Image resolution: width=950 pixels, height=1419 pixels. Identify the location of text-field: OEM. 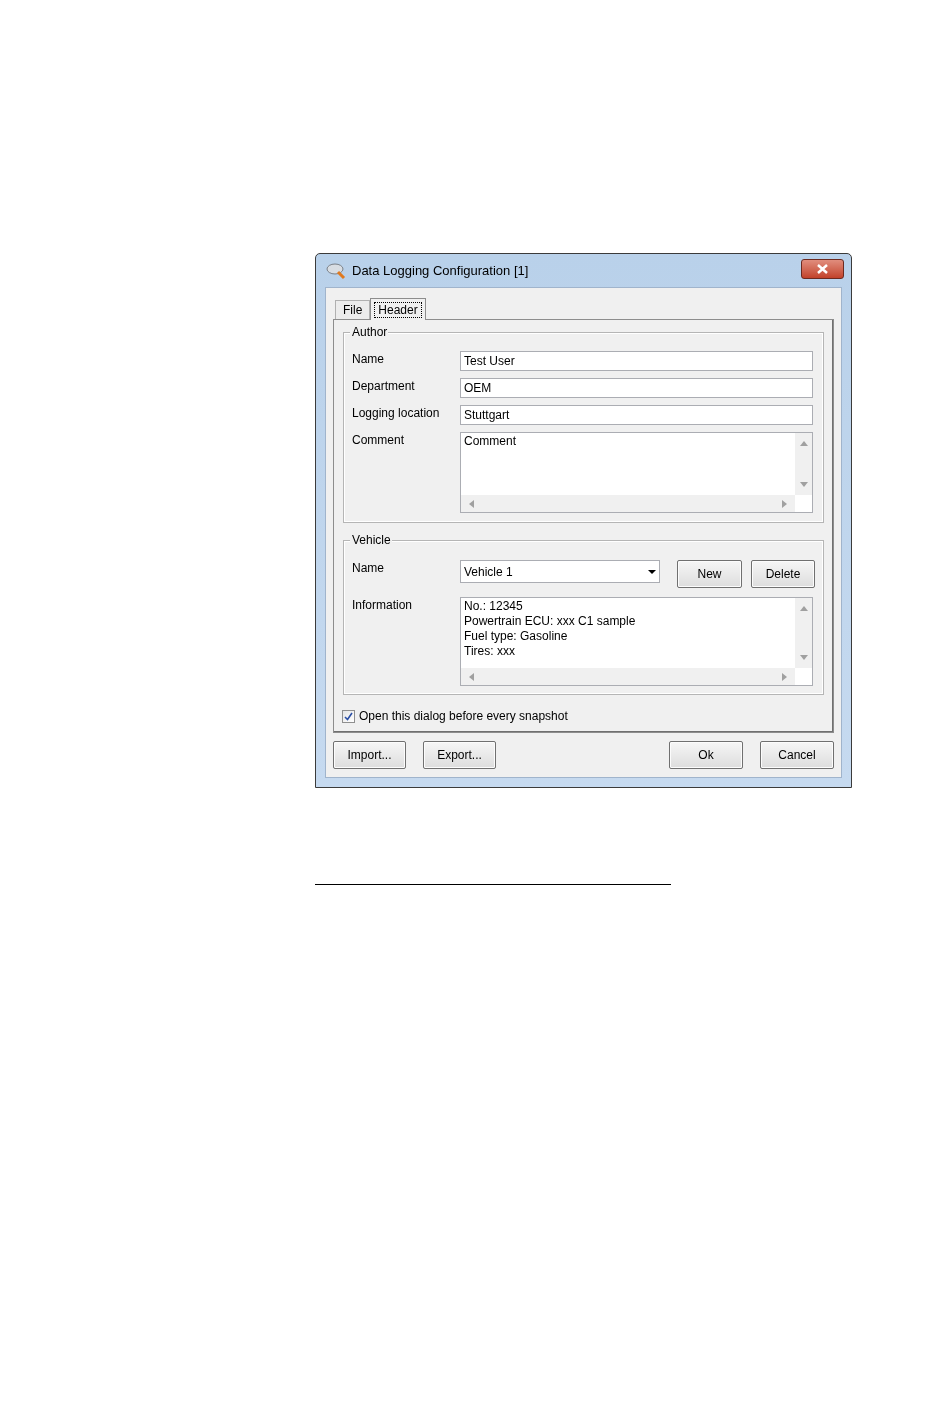
(636, 388).